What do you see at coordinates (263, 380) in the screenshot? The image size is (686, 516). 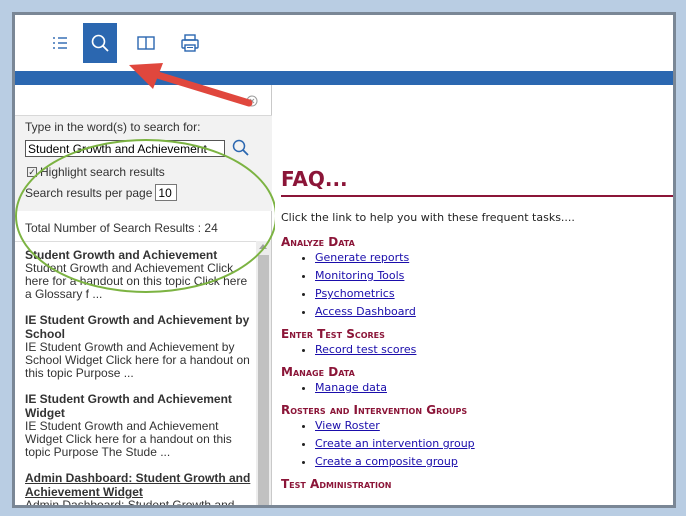 I see `scroll-thumb` at bounding box center [263, 380].